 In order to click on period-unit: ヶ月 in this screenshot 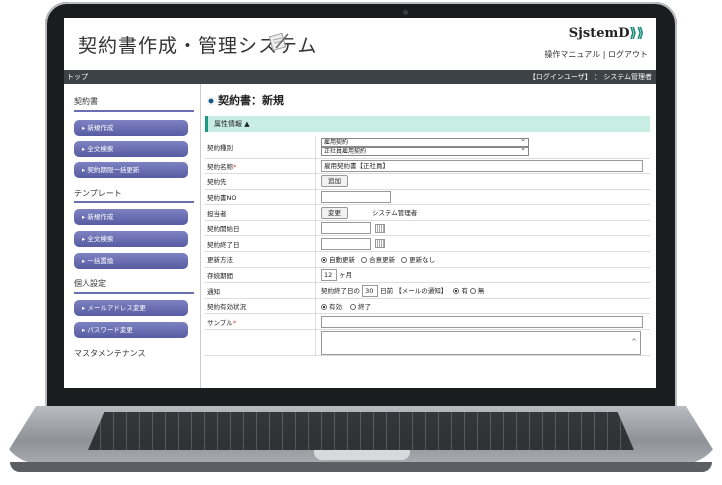, I will do `click(346, 274)`.